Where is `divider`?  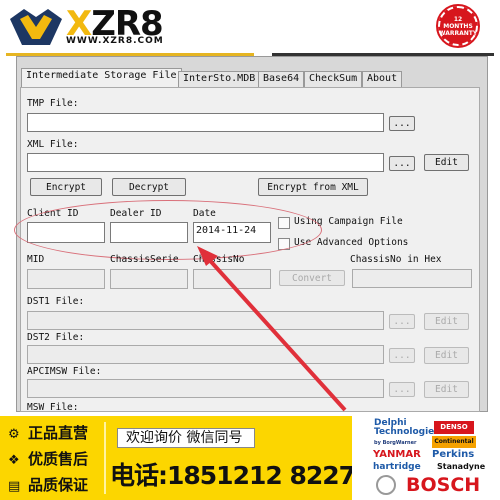
divider is located at coordinates (105, 458).